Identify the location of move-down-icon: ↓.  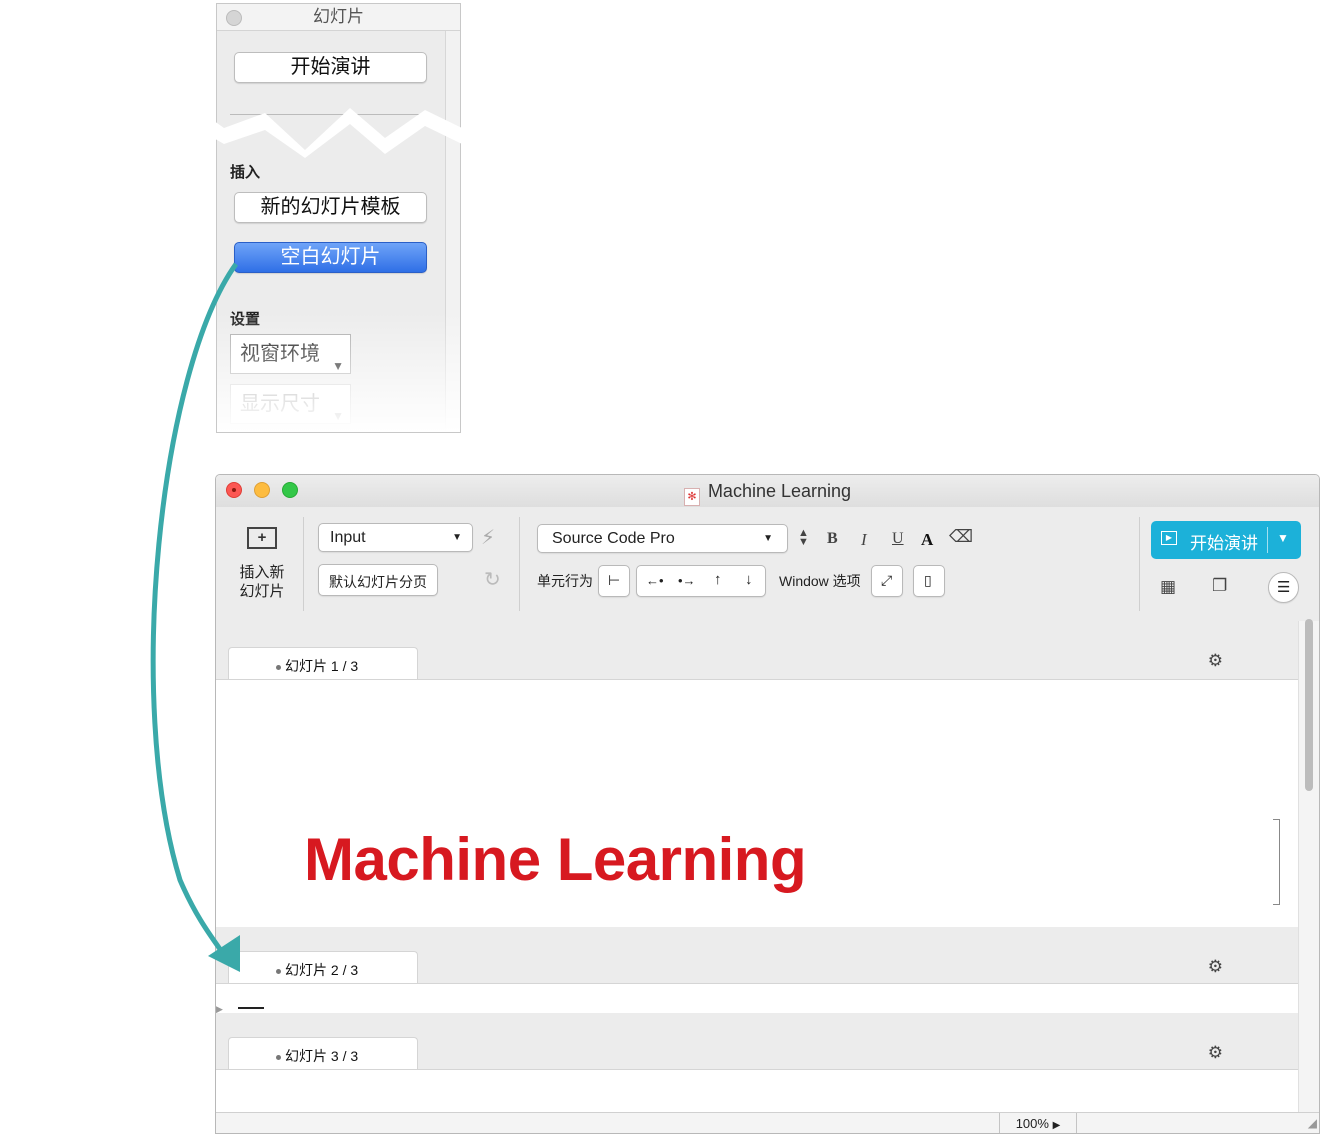
(749, 579).